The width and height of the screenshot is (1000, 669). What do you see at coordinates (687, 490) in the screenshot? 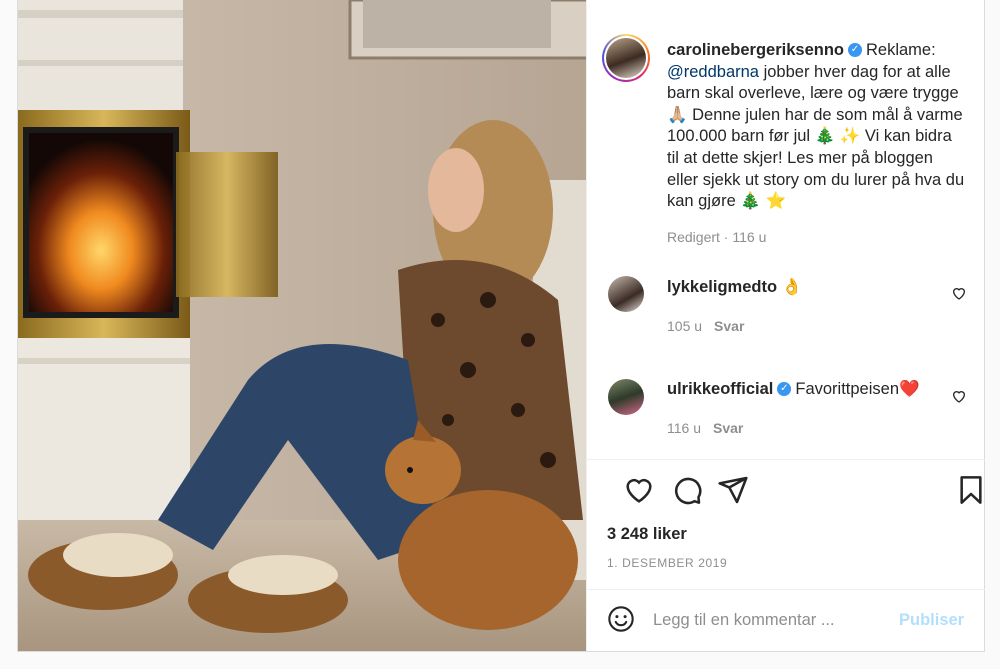
I see `comment-icon` at bounding box center [687, 490].